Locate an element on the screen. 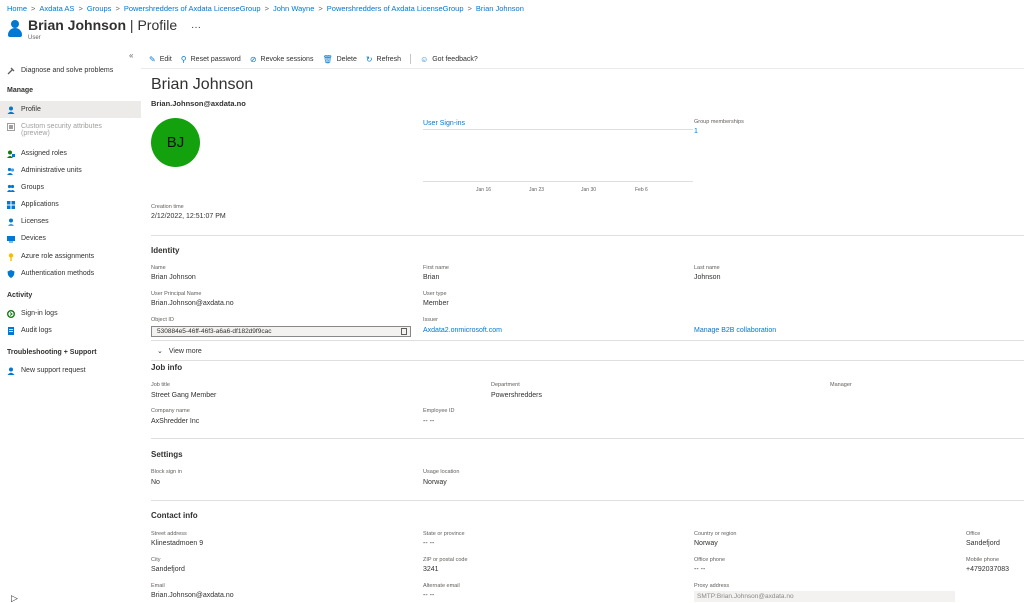  view-more-toggle: ⌄ View more is located at coordinates (179, 351).